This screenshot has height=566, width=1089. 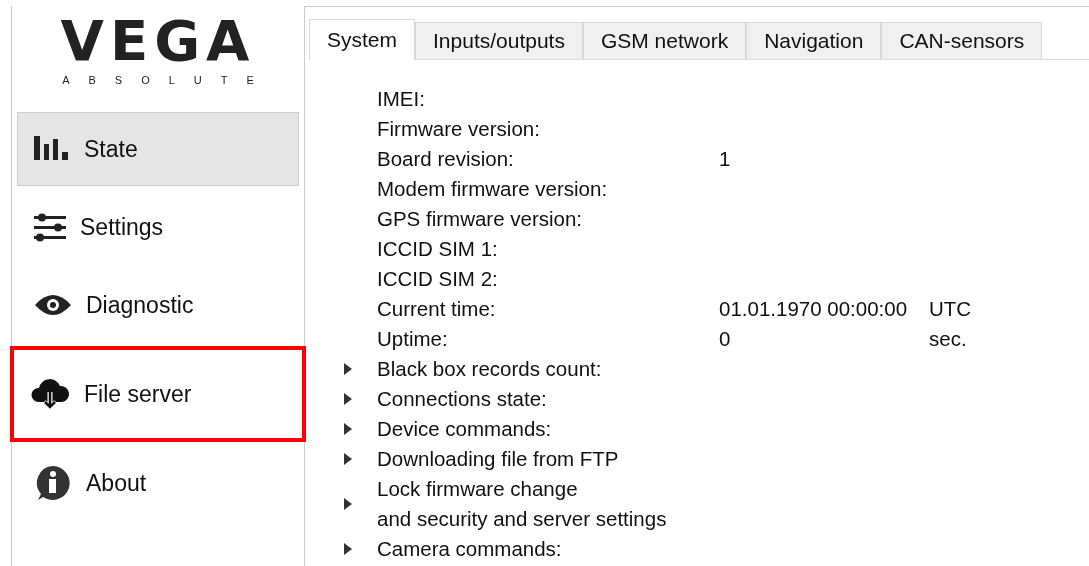 What do you see at coordinates (413, 339) in the screenshot?
I see `field-label: Uptime:` at bounding box center [413, 339].